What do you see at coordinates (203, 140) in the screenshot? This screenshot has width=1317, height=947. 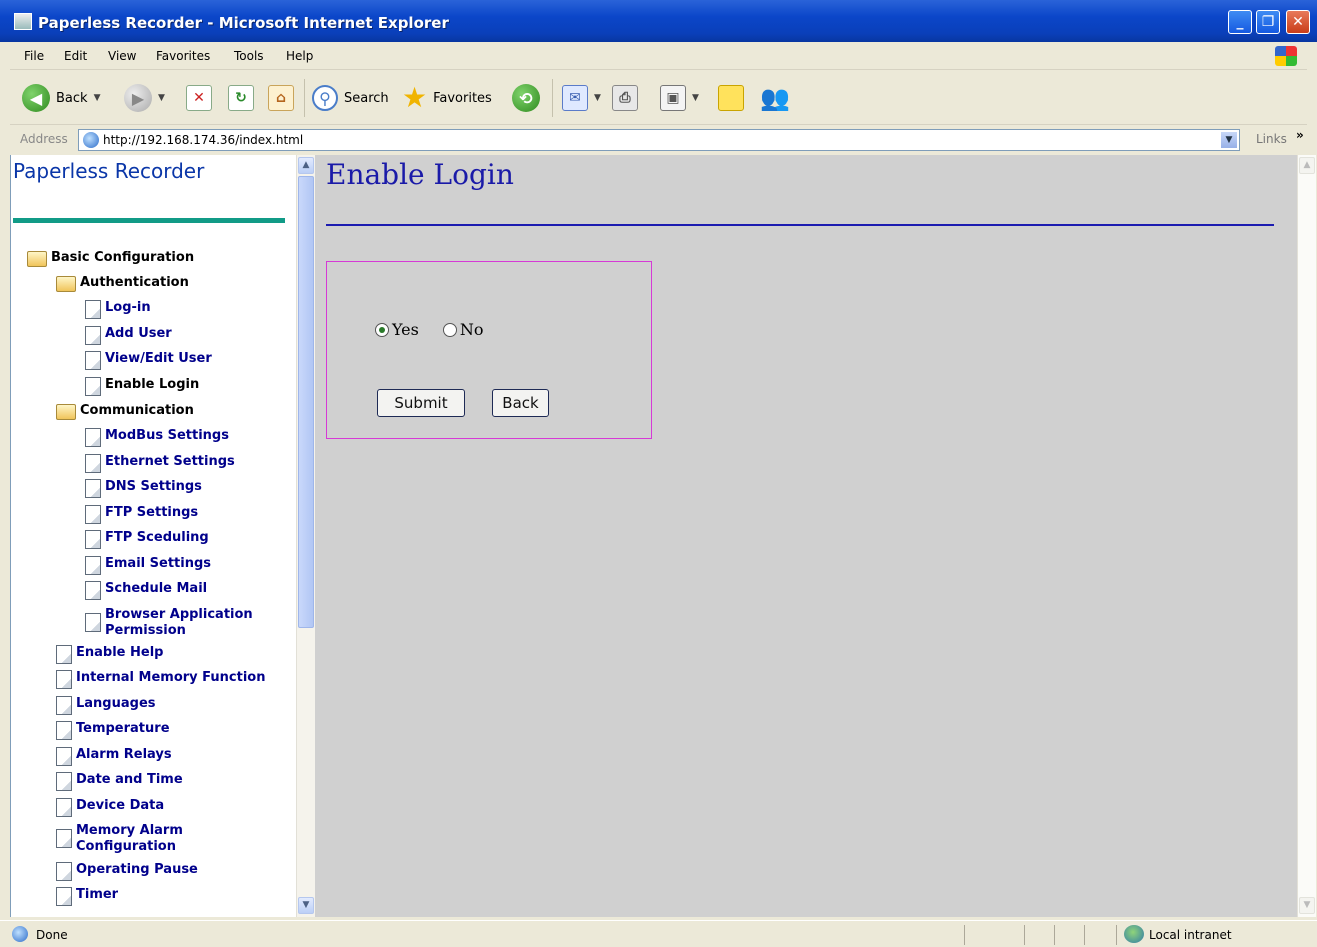 I see `address-url: http://192.168.174.36/index.html` at bounding box center [203, 140].